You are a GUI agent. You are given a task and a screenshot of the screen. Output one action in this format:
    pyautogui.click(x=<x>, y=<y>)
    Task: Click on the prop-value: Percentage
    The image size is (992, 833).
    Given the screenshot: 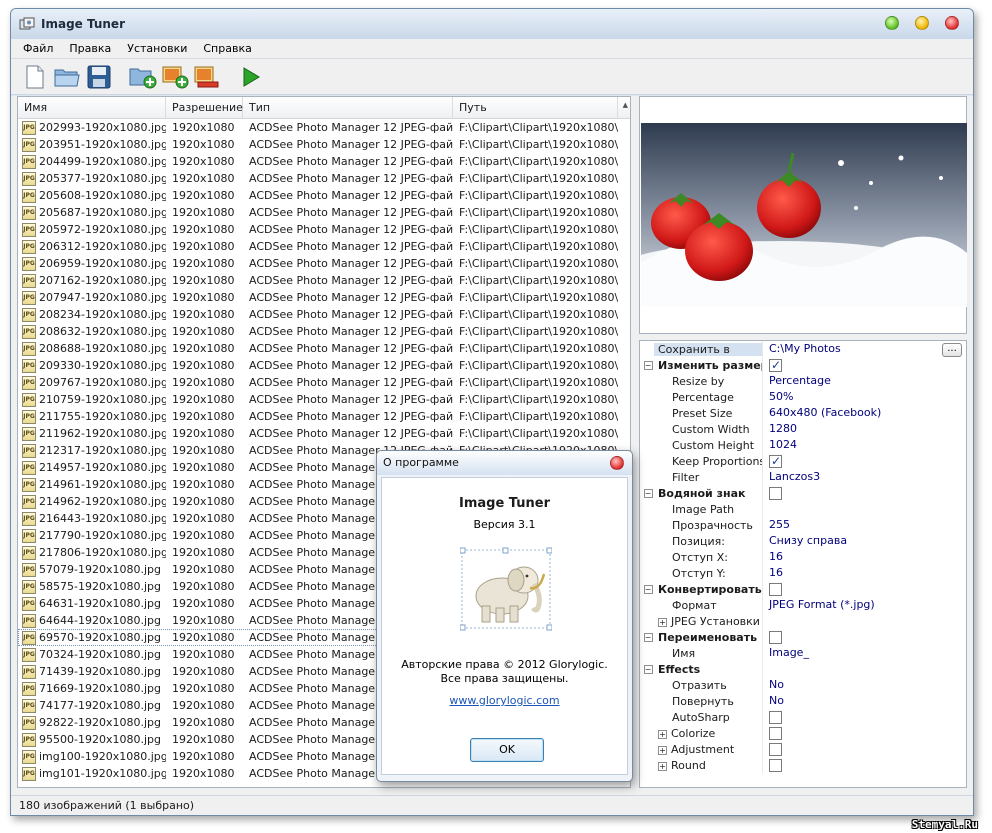 What is the action you would take?
    pyautogui.click(x=864, y=381)
    